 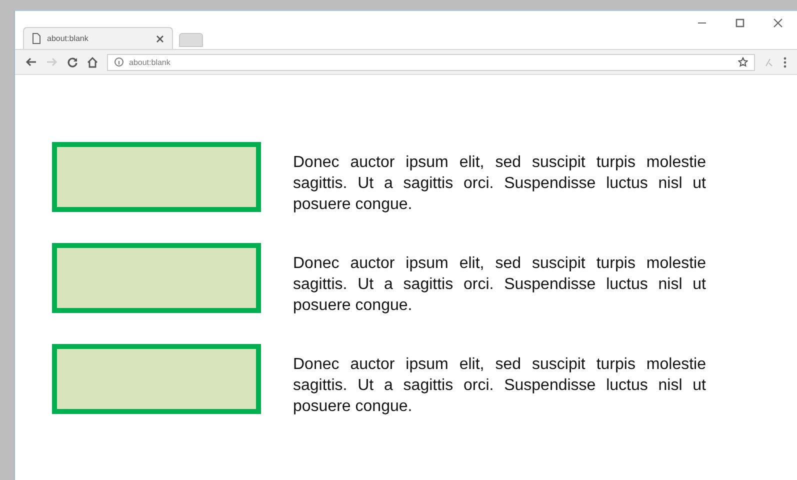 I want to click on page-icon, so click(x=36, y=38).